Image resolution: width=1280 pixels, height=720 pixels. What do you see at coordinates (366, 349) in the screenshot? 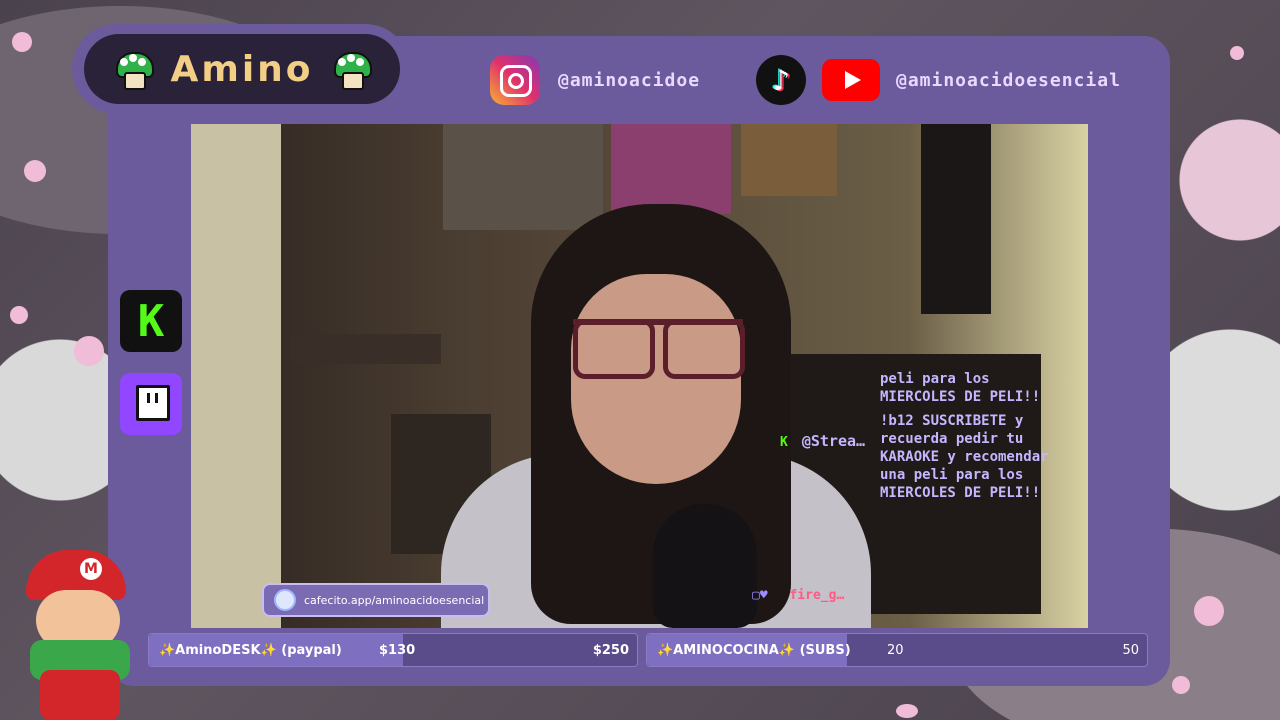
I see `video-shelf` at bounding box center [366, 349].